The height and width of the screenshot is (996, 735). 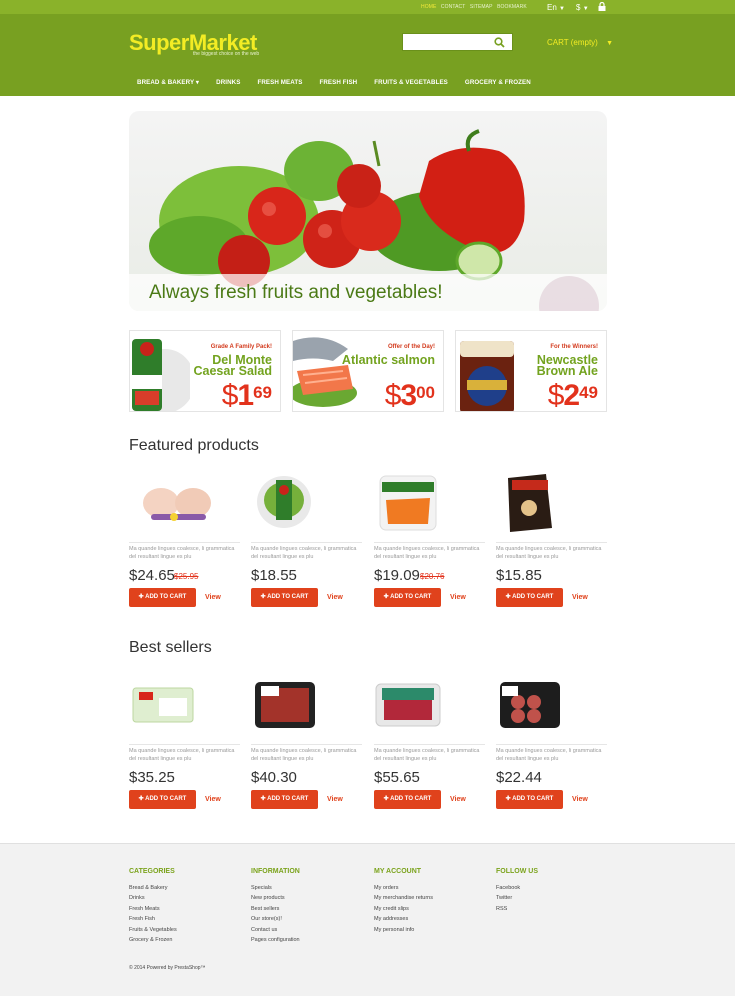 What do you see at coordinates (184, 505) in the screenshot?
I see `chicken-image` at bounding box center [184, 505].